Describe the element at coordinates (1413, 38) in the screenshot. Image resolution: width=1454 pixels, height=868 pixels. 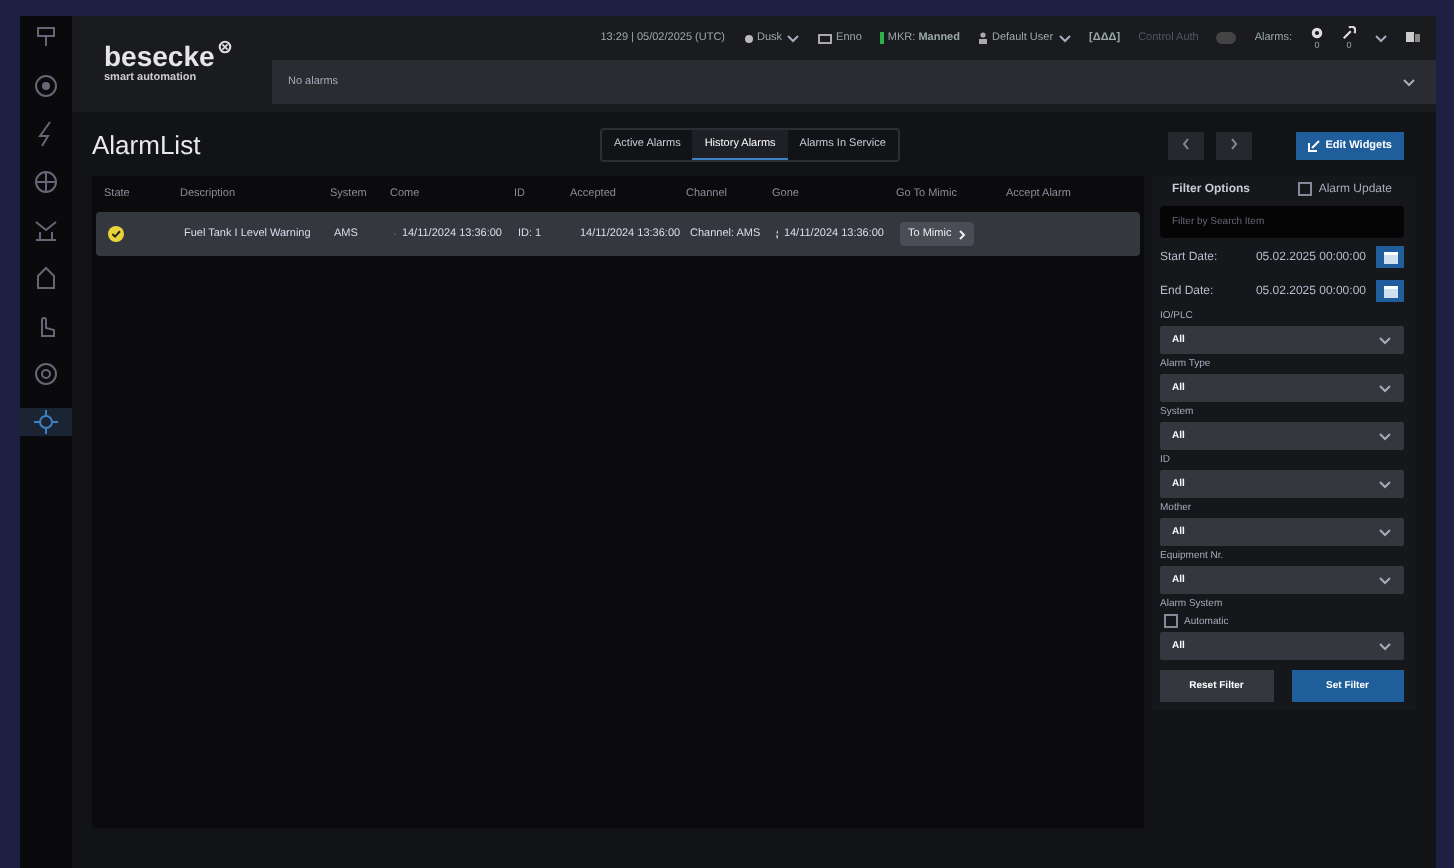
I see `display-icon` at that location.